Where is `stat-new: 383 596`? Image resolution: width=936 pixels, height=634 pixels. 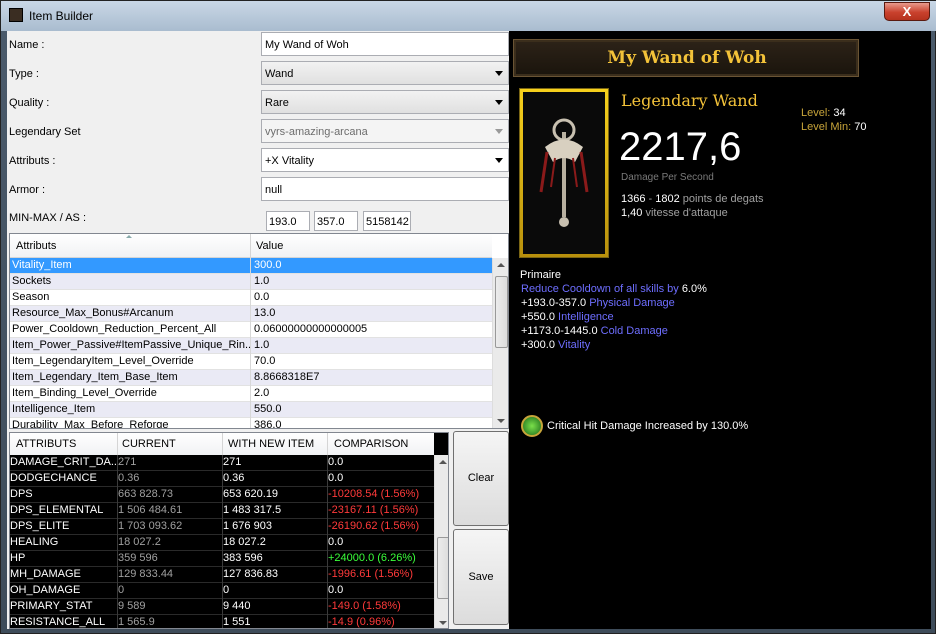
stat-new: 383 596 is located at coordinates (243, 558).